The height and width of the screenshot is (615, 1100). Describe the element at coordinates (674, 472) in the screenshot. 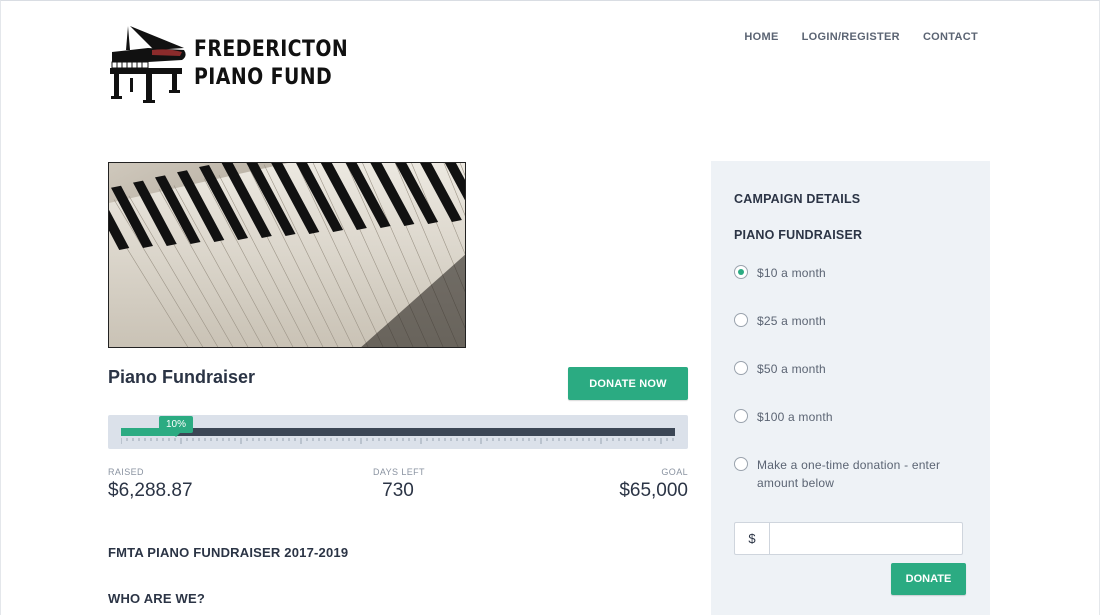

I see `goal-label: GOAL` at that location.